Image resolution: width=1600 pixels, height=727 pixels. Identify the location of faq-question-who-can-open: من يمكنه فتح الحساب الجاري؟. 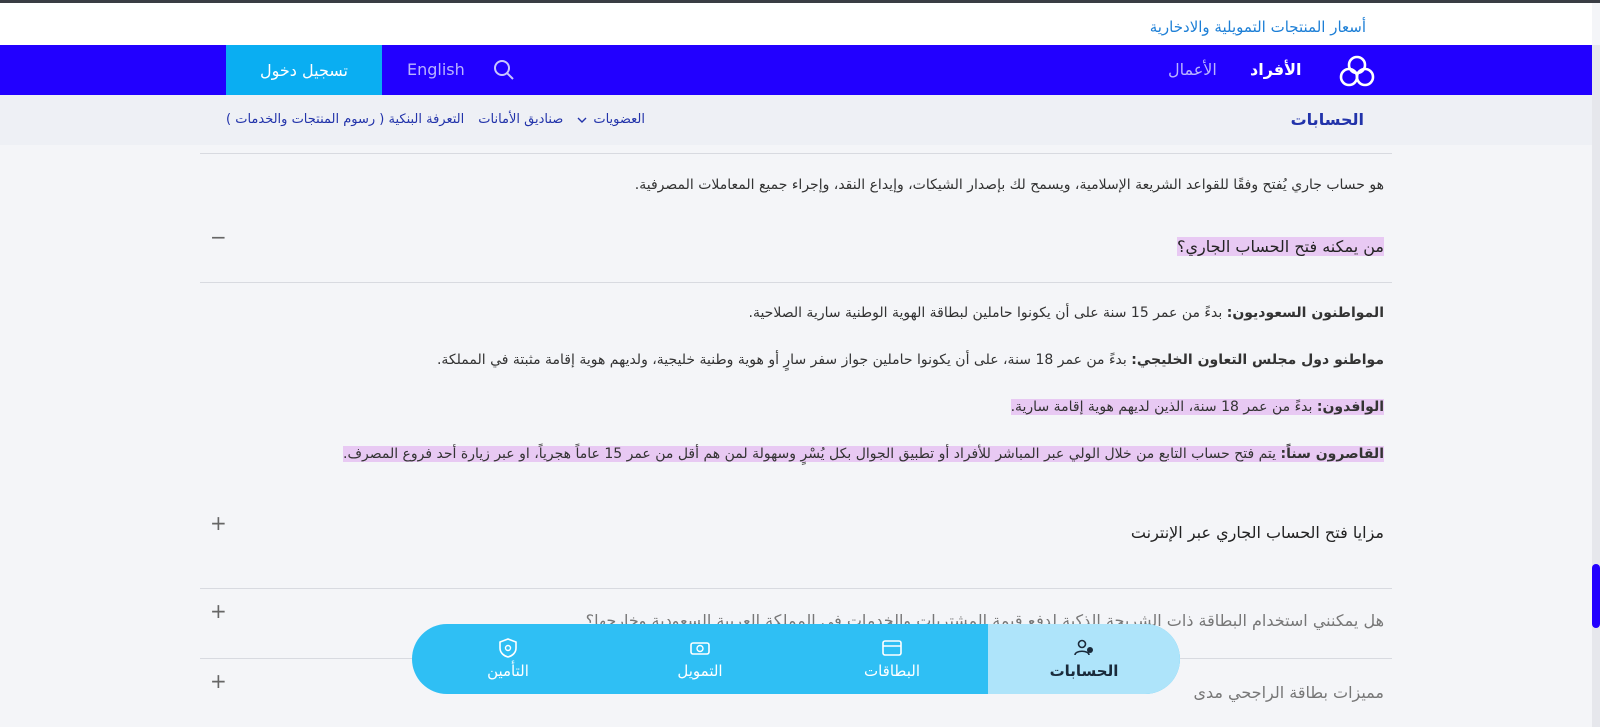
(1280, 246).